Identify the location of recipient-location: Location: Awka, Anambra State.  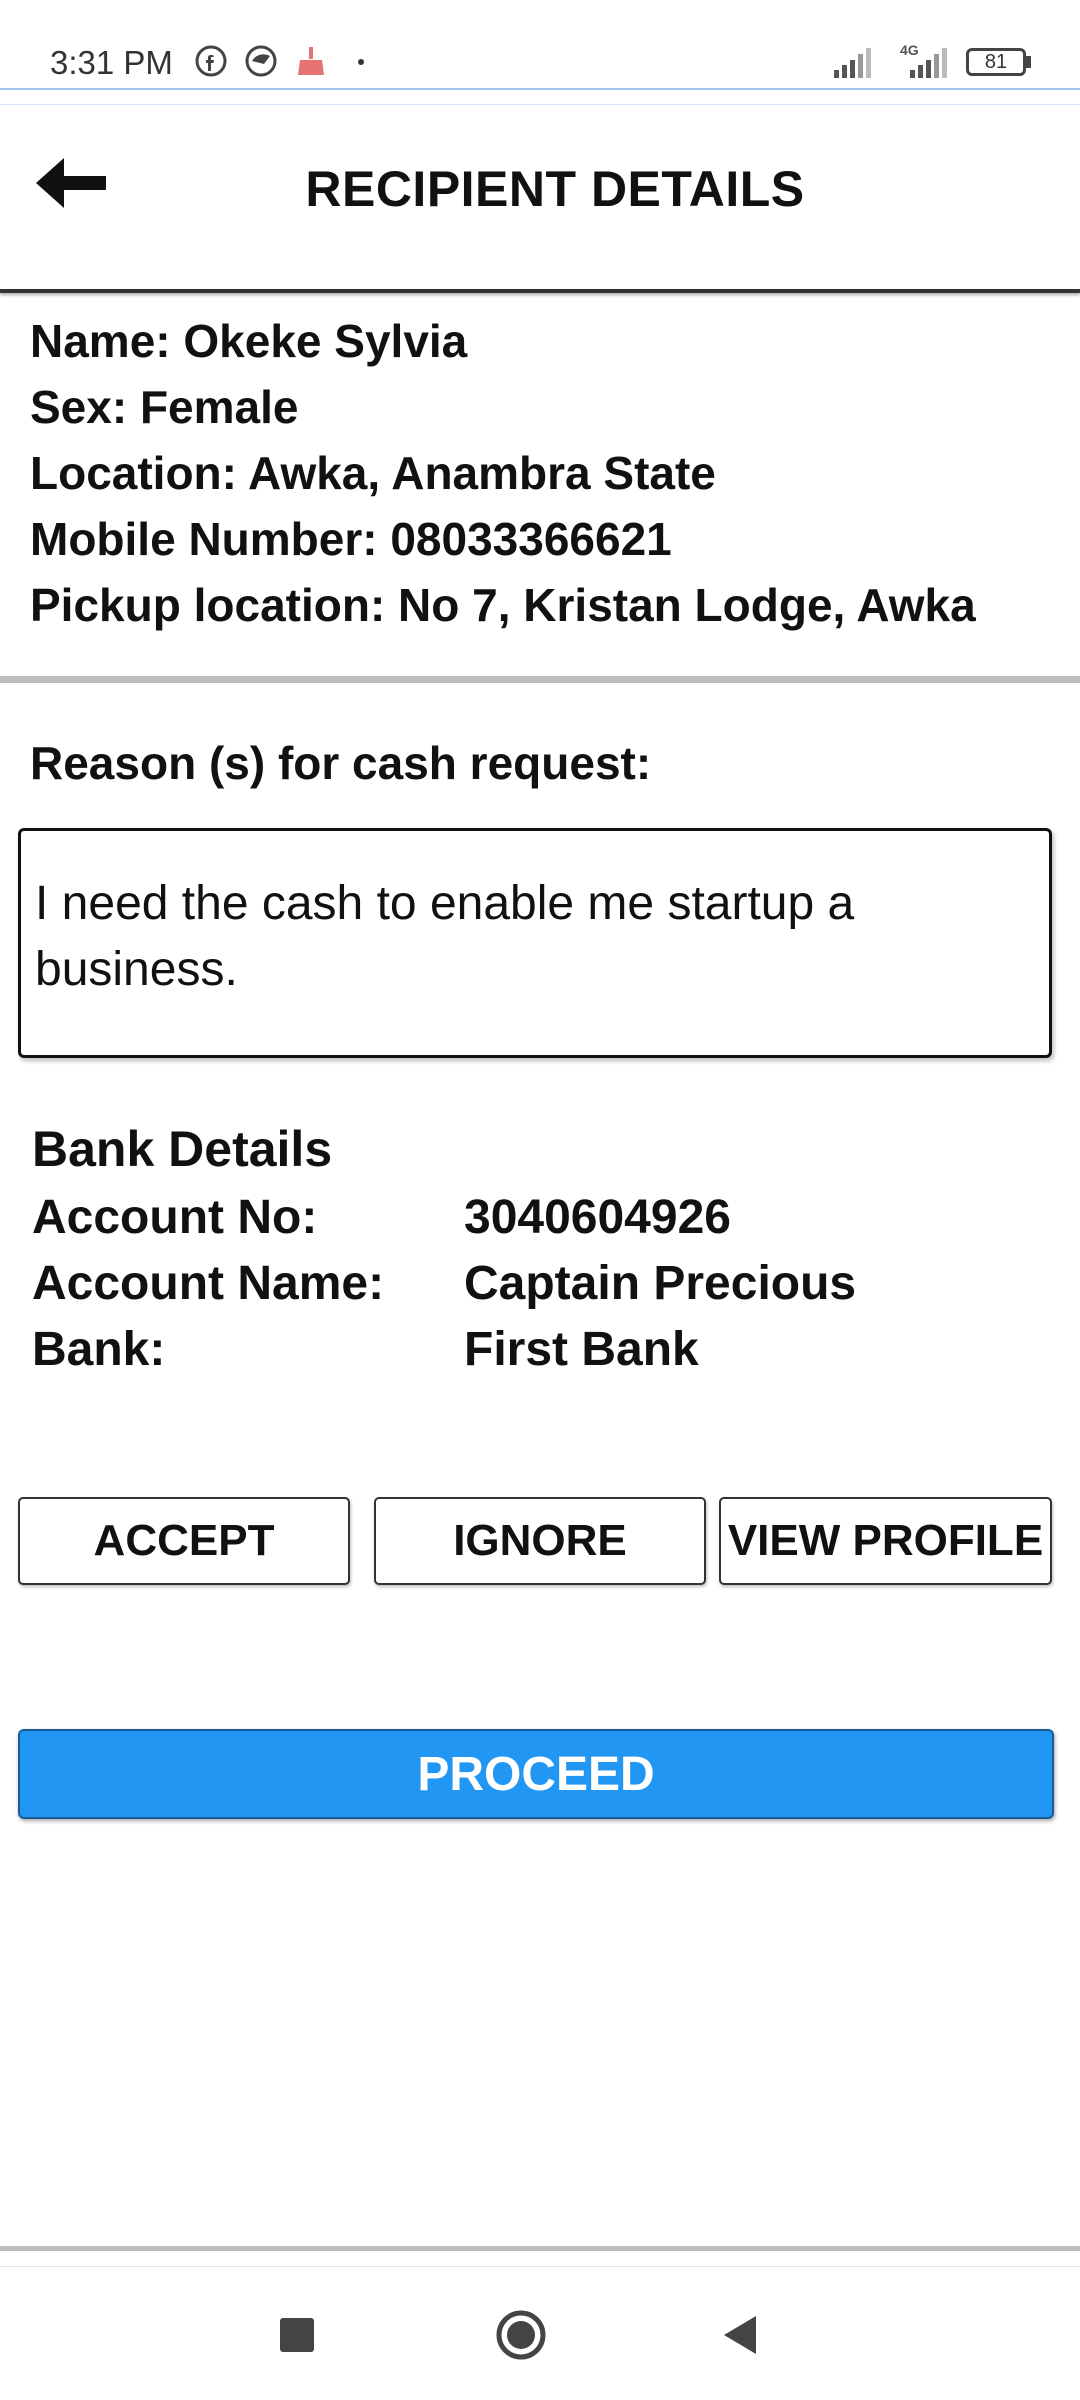
(373, 473).